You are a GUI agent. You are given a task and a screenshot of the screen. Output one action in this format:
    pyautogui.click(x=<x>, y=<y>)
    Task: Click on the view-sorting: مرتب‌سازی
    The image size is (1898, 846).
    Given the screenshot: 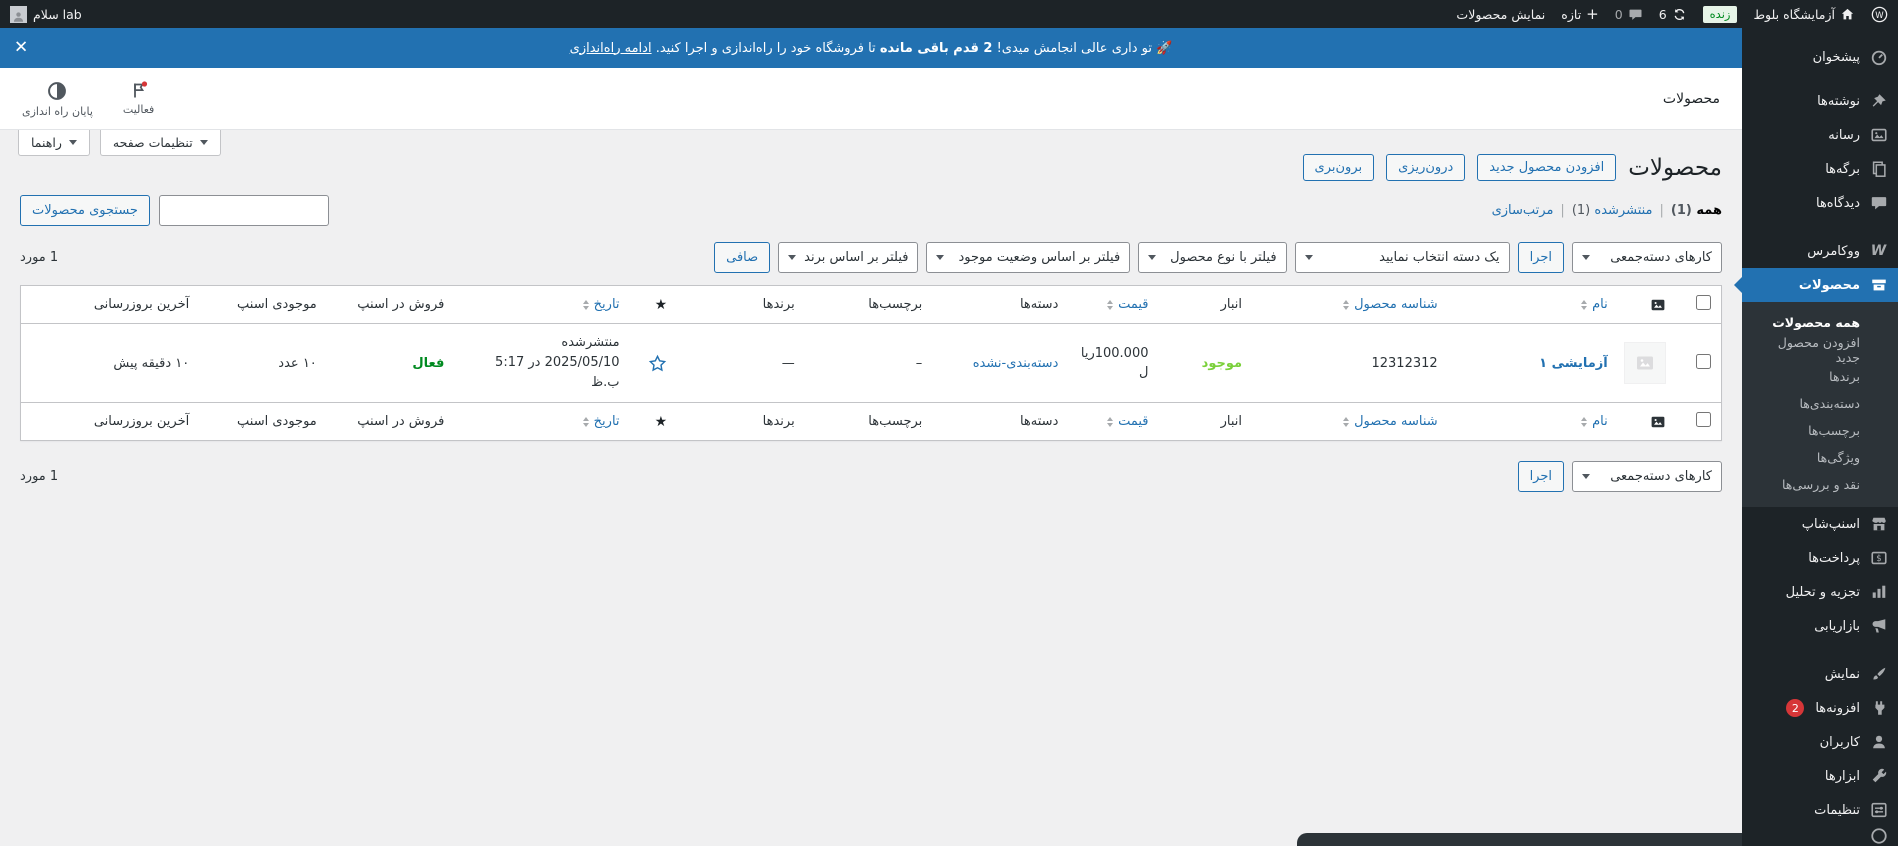 What is the action you would take?
    pyautogui.click(x=1523, y=210)
    